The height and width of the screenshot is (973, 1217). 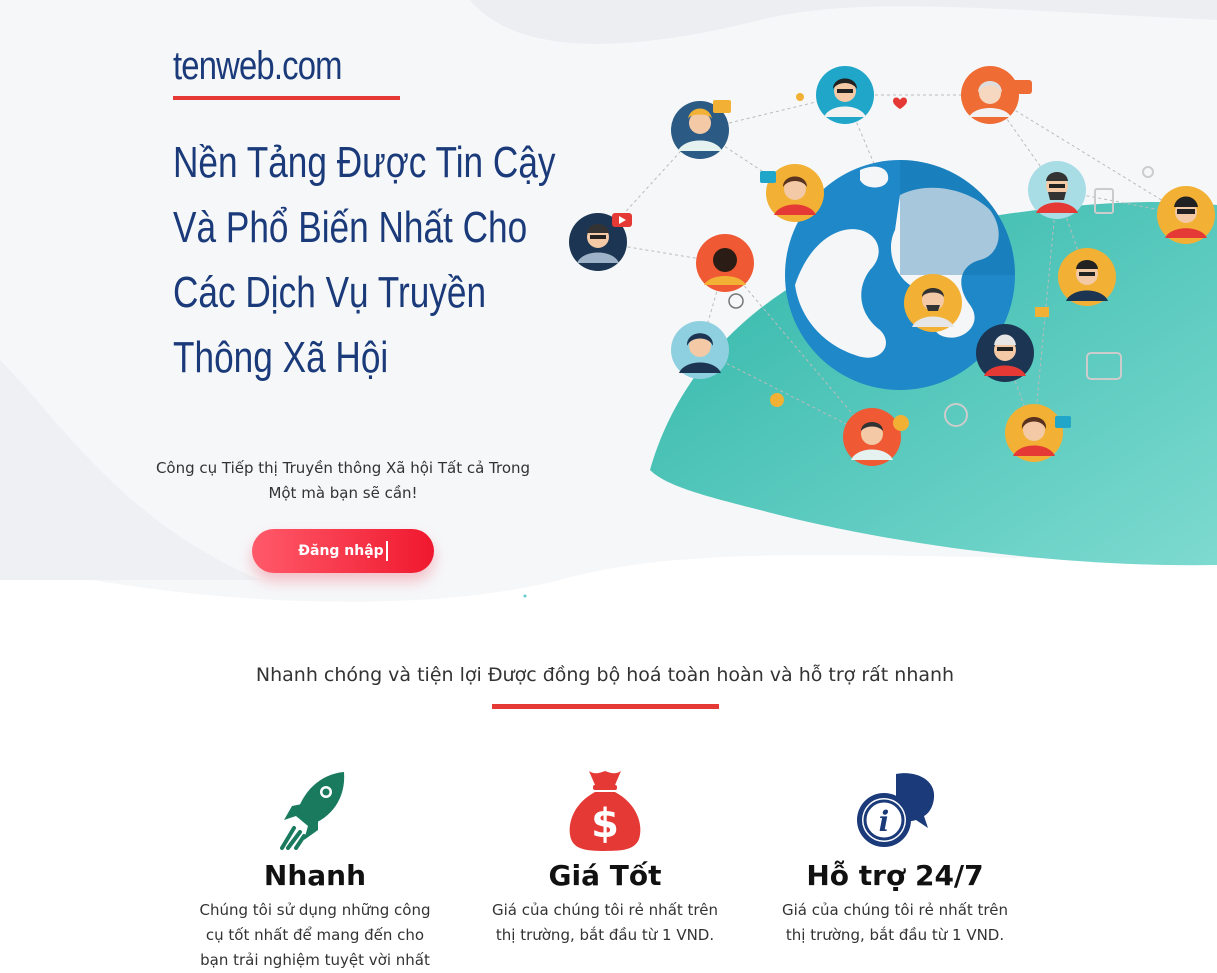 I want to click on login-button: Đăng nhập, so click(x=343, y=551).